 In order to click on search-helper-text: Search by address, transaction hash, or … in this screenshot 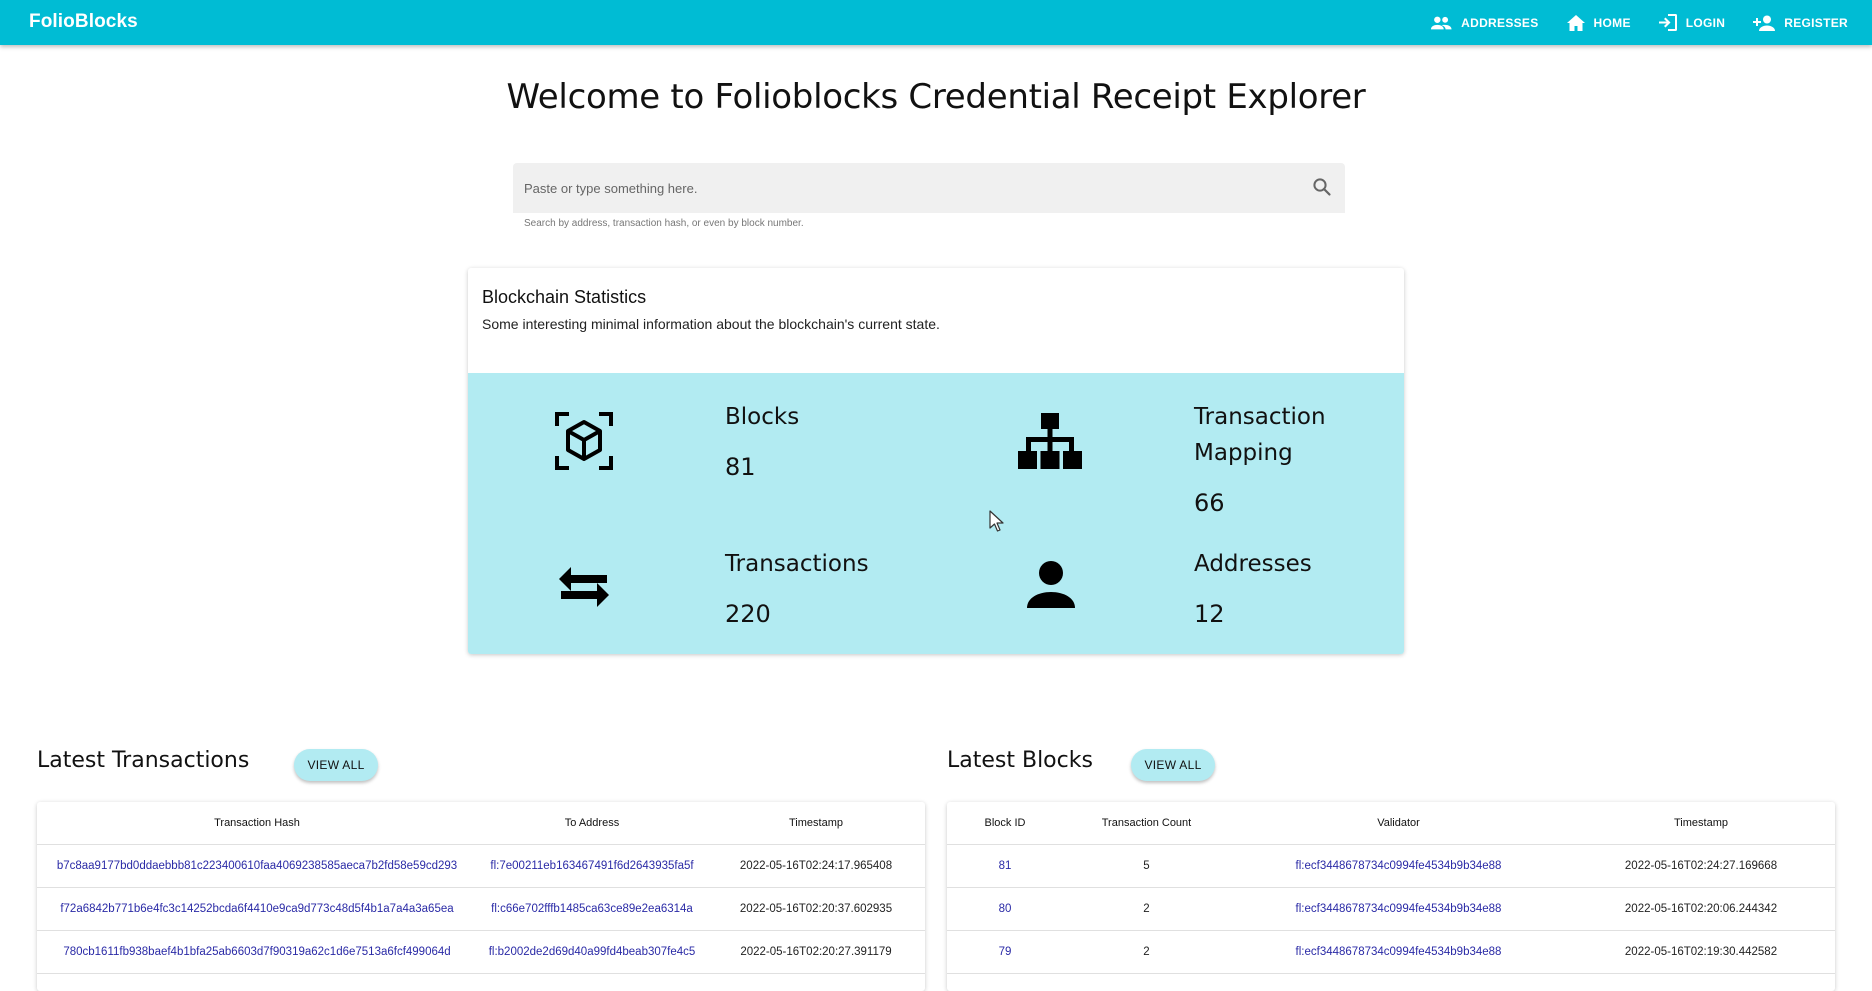, I will do `click(664, 223)`.